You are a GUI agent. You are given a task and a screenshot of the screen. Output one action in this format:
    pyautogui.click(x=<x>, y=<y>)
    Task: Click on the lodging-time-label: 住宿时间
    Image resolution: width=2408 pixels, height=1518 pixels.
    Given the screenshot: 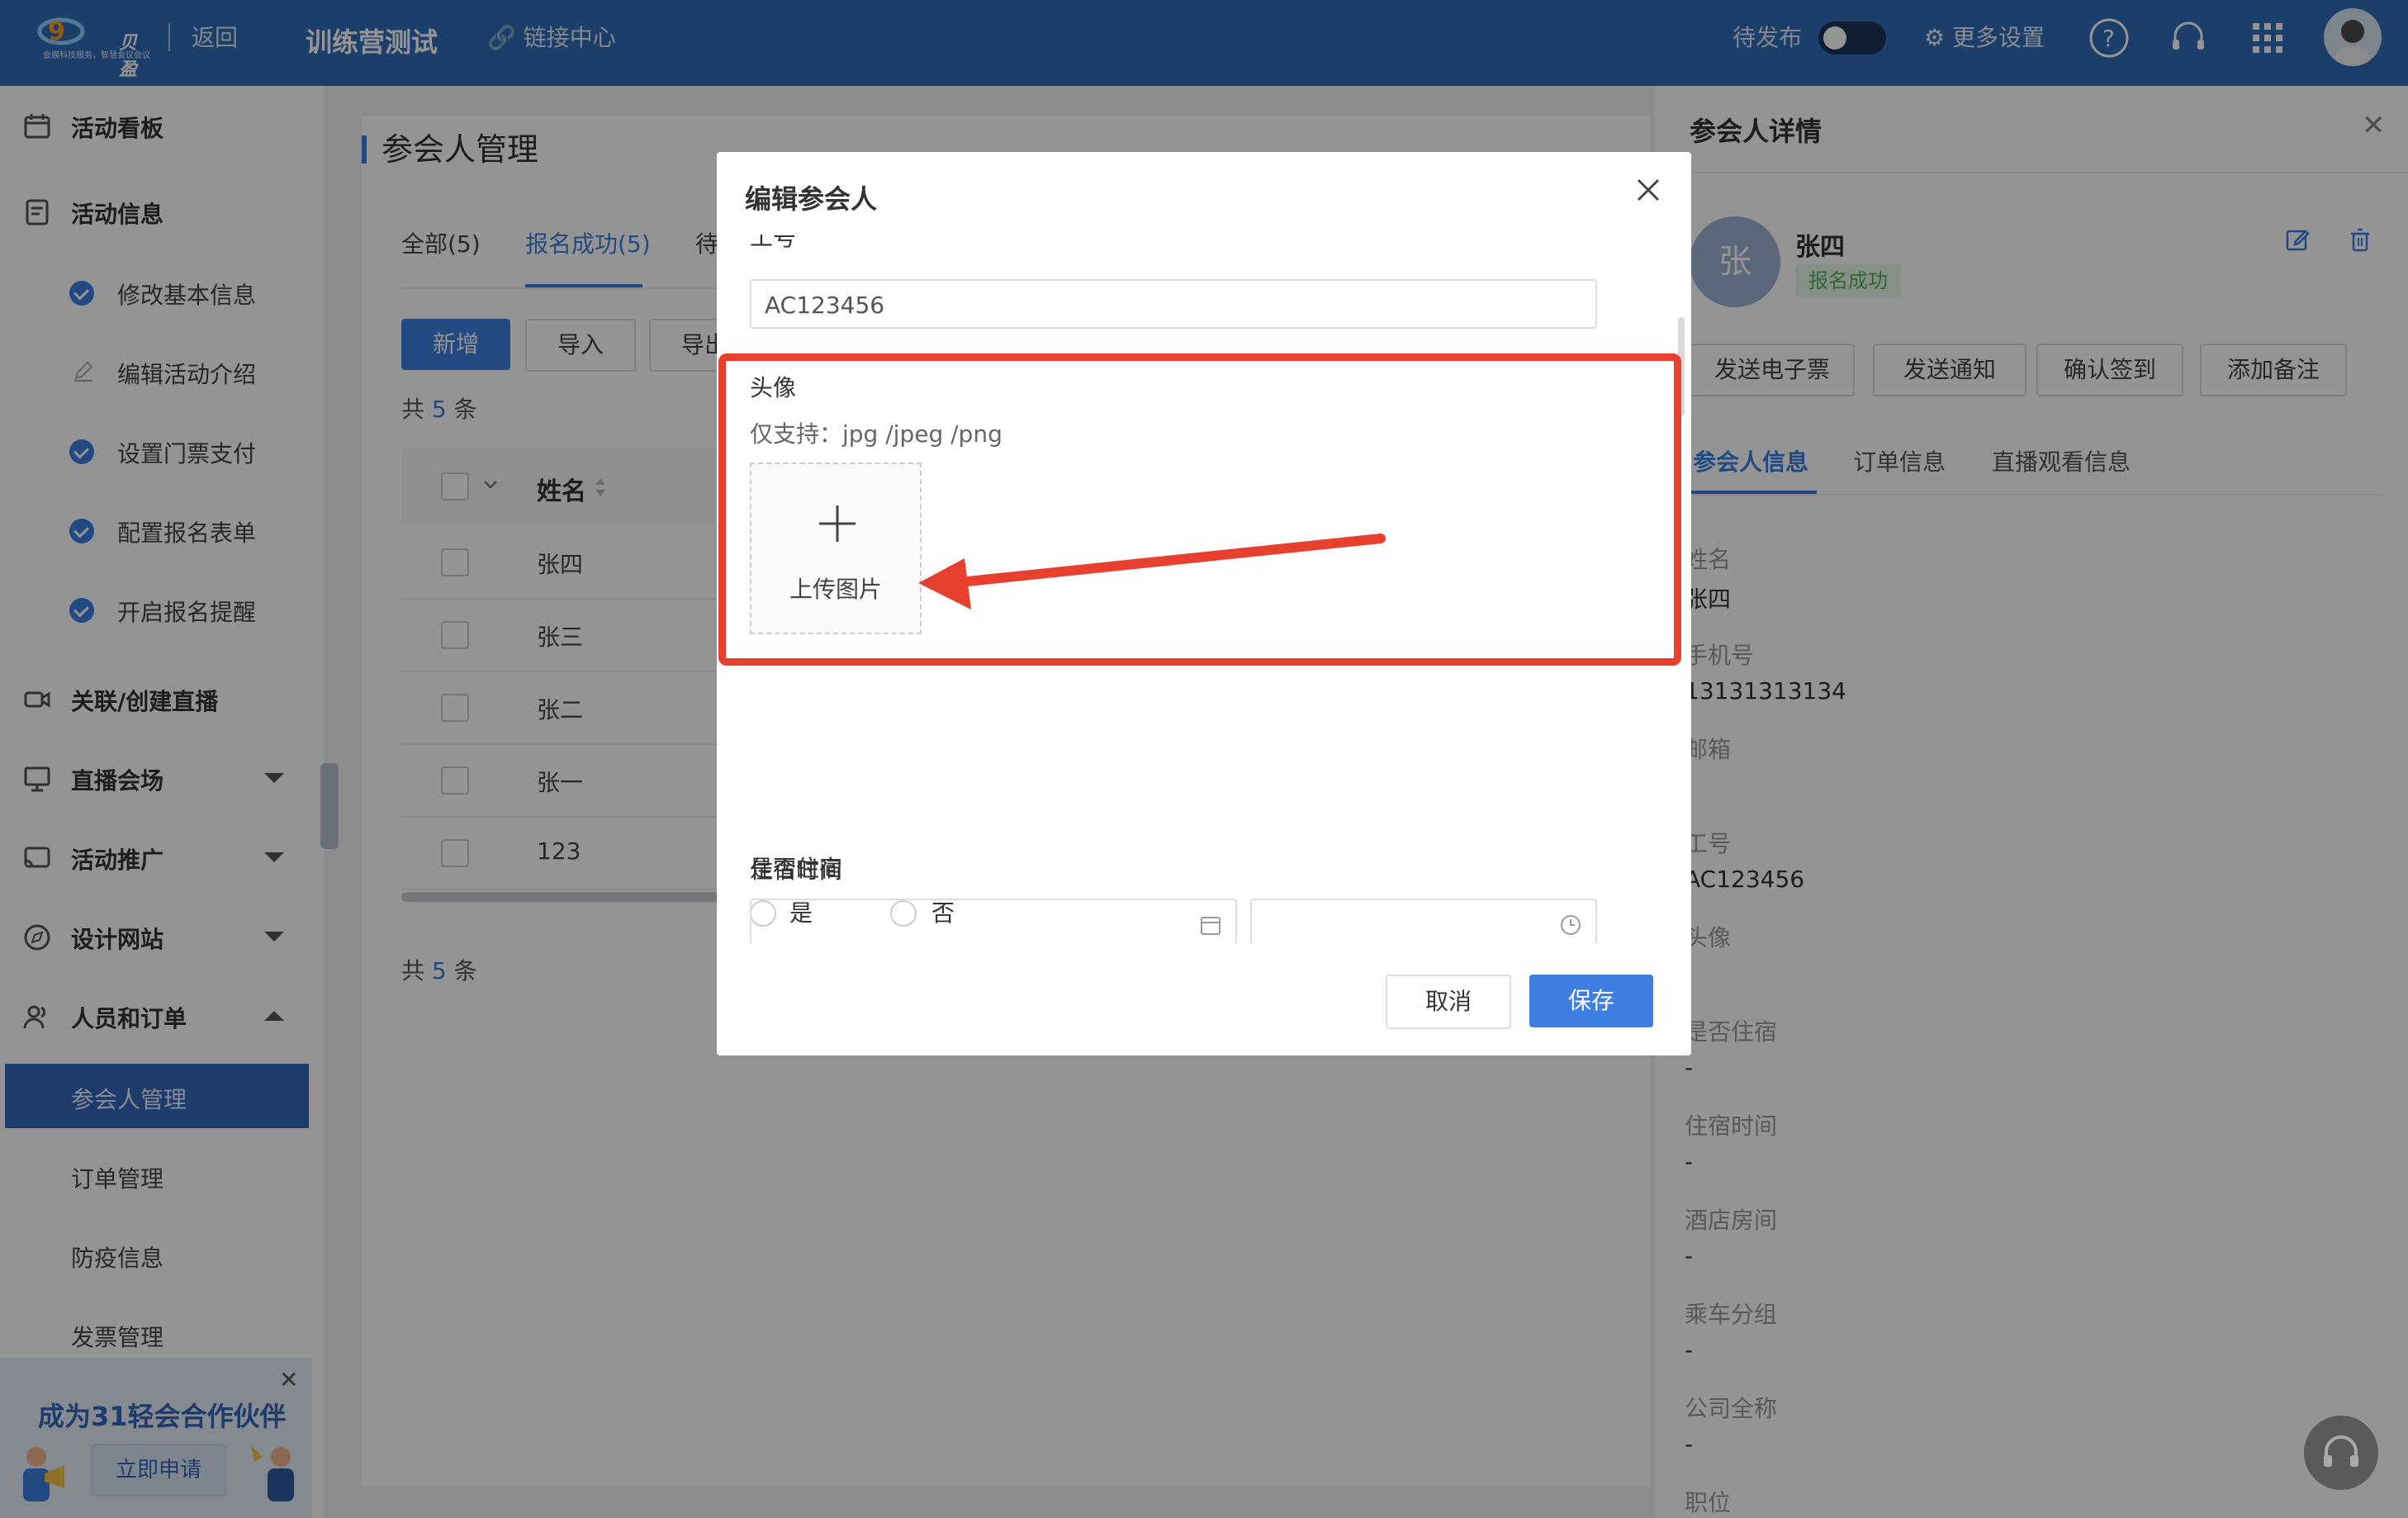 What is the action you would take?
    pyautogui.click(x=797, y=870)
    